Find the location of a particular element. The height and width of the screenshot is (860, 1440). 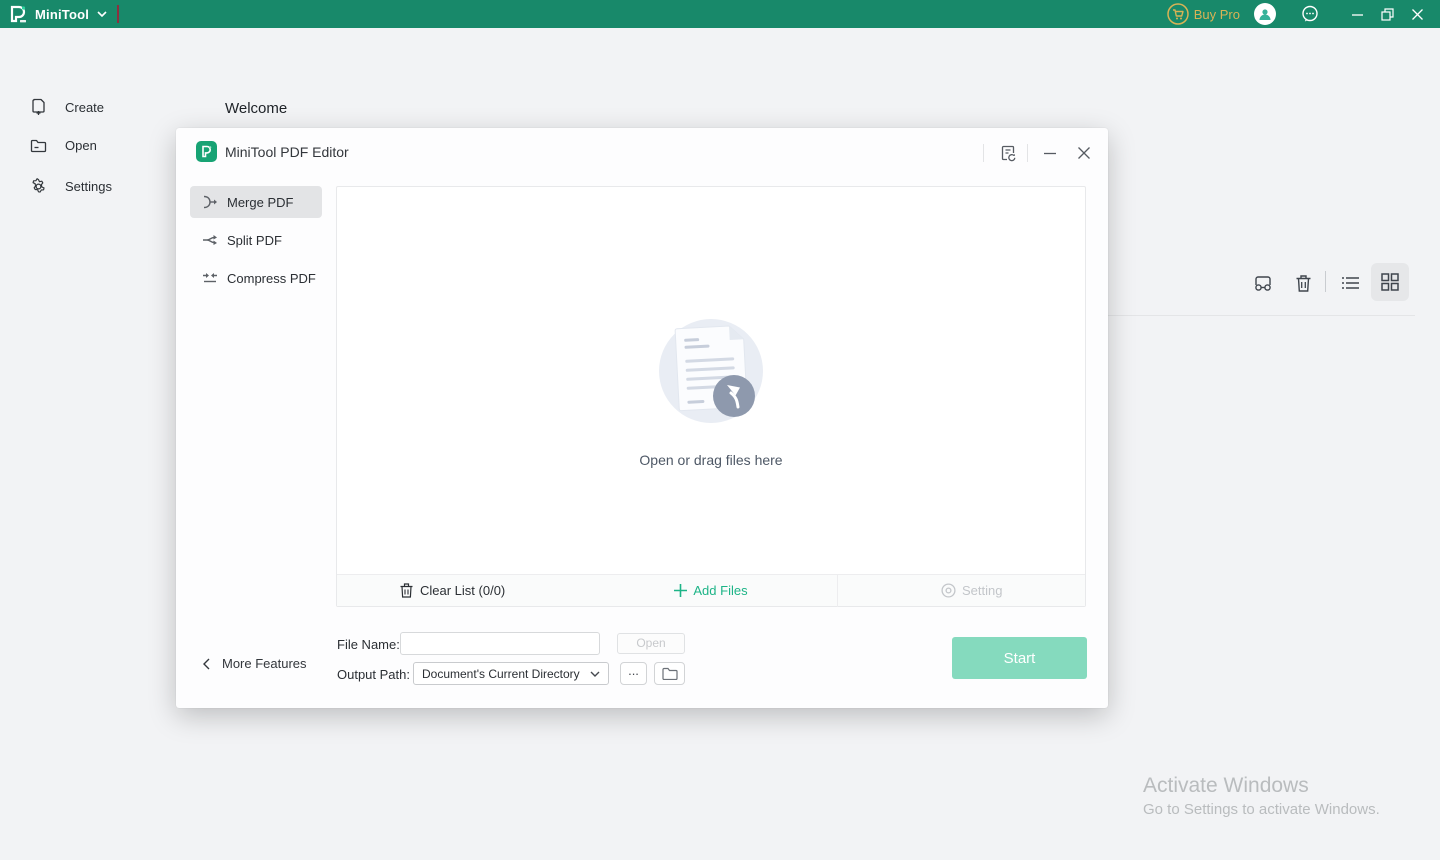

output-path-select: Document's Current Directory is located at coordinates (511, 673).